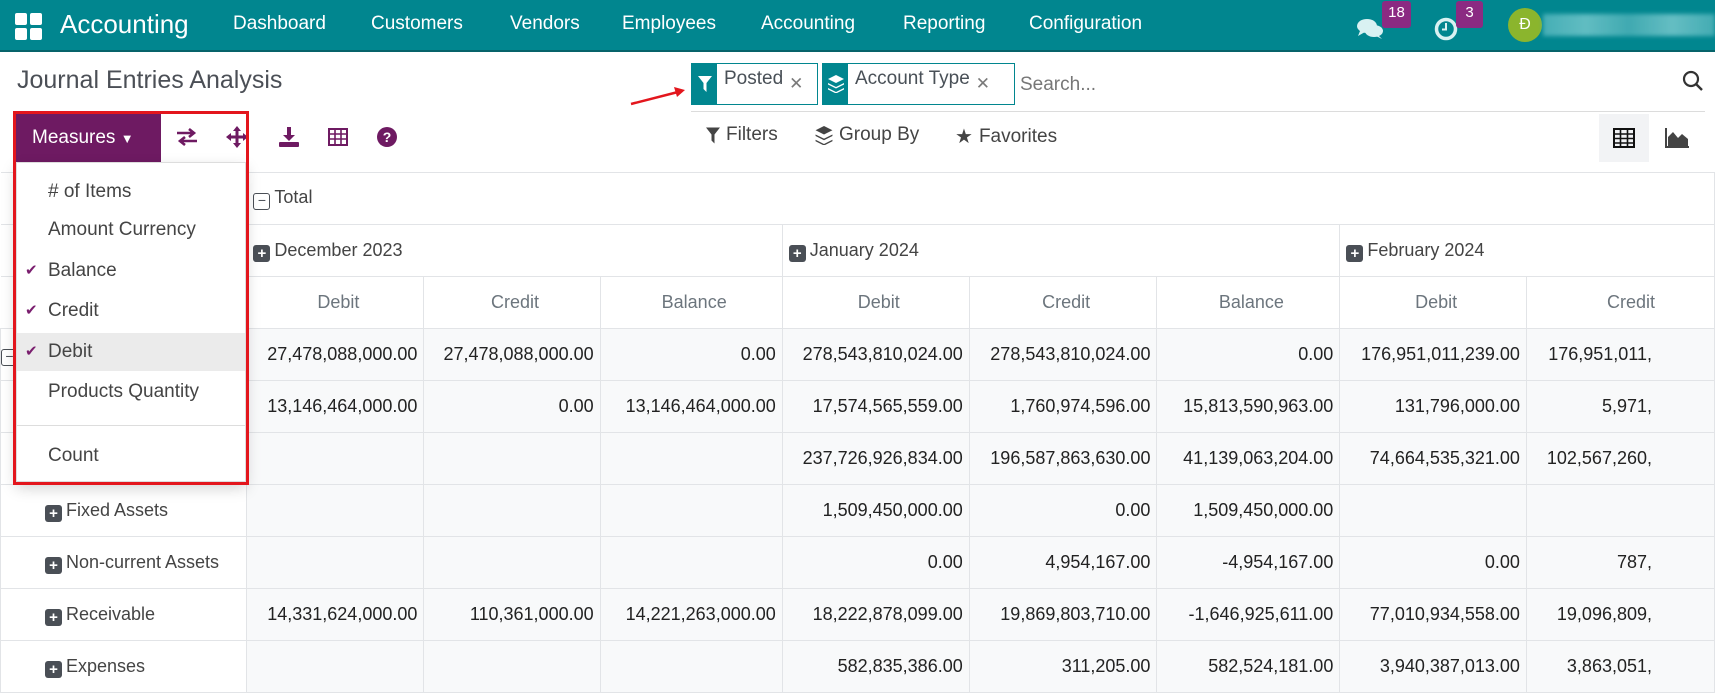 The width and height of the screenshot is (1715, 693). What do you see at coordinates (417, 24) in the screenshot?
I see `nav-customers: Customers` at bounding box center [417, 24].